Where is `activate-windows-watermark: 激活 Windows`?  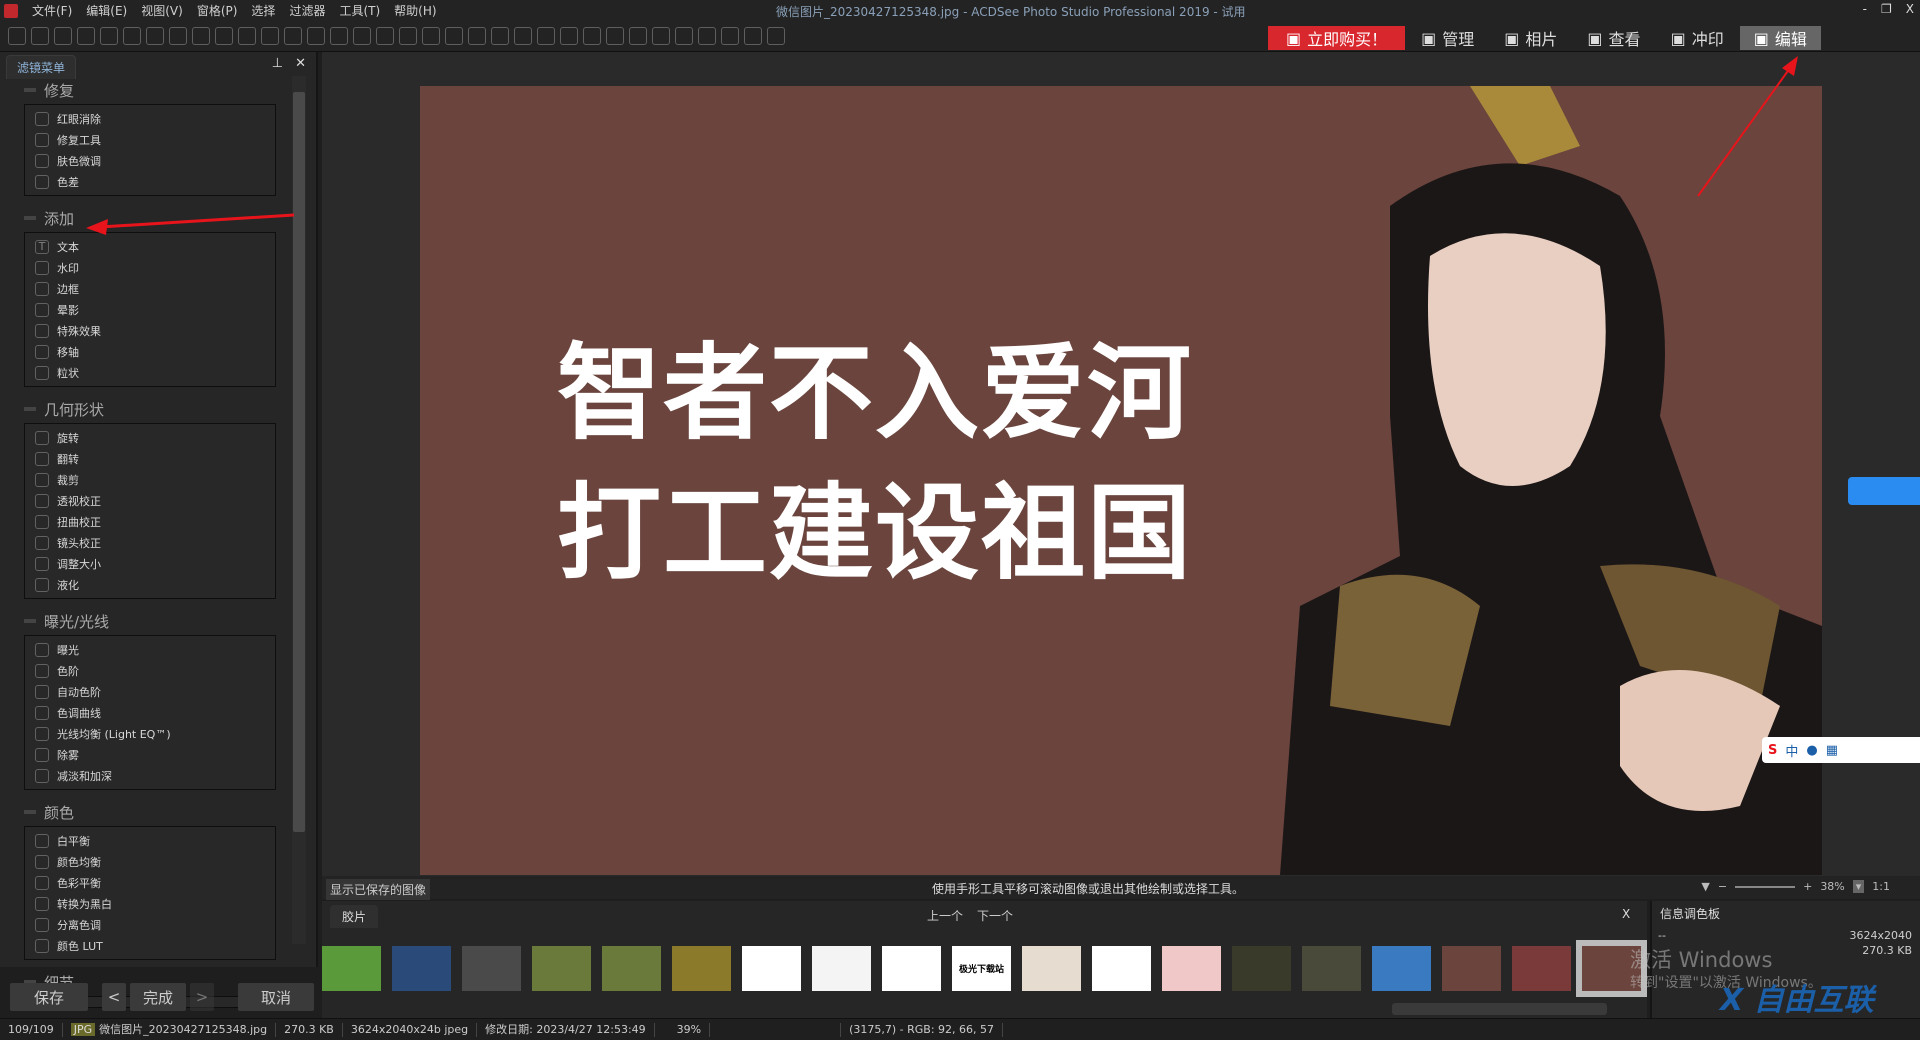 activate-windows-watermark: 激活 Windows is located at coordinates (1701, 960).